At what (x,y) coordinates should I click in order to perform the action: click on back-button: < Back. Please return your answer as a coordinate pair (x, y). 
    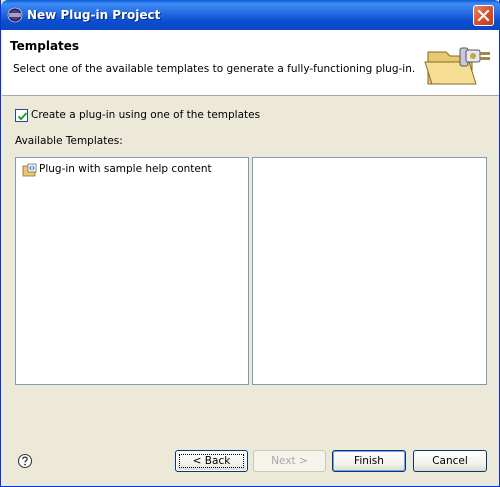
    Looking at the image, I should click on (211, 461).